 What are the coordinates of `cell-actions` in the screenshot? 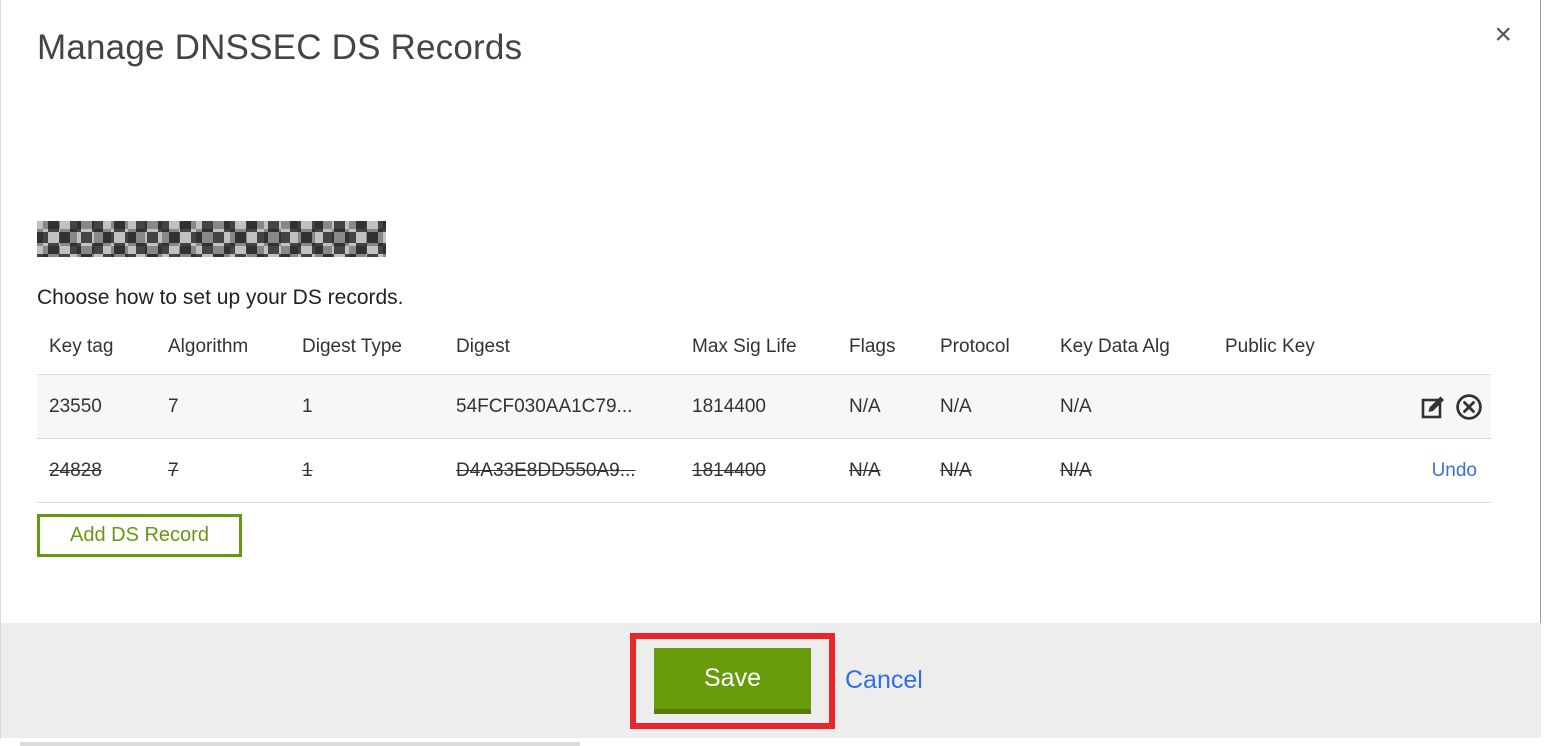 It's located at (1352, 406).